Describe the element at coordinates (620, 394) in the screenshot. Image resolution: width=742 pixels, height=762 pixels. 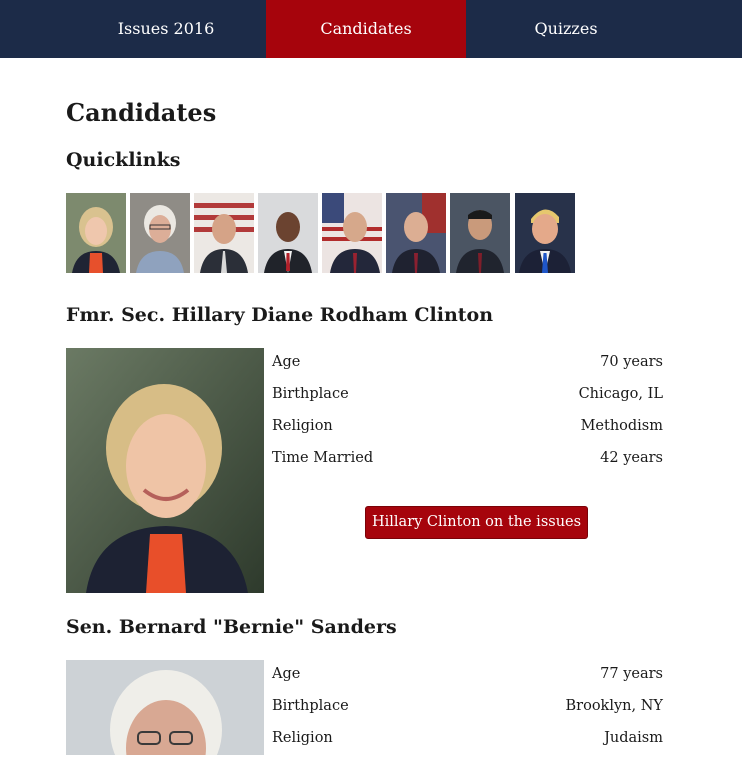
I see `fact-value: Chicago, IL` at that location.